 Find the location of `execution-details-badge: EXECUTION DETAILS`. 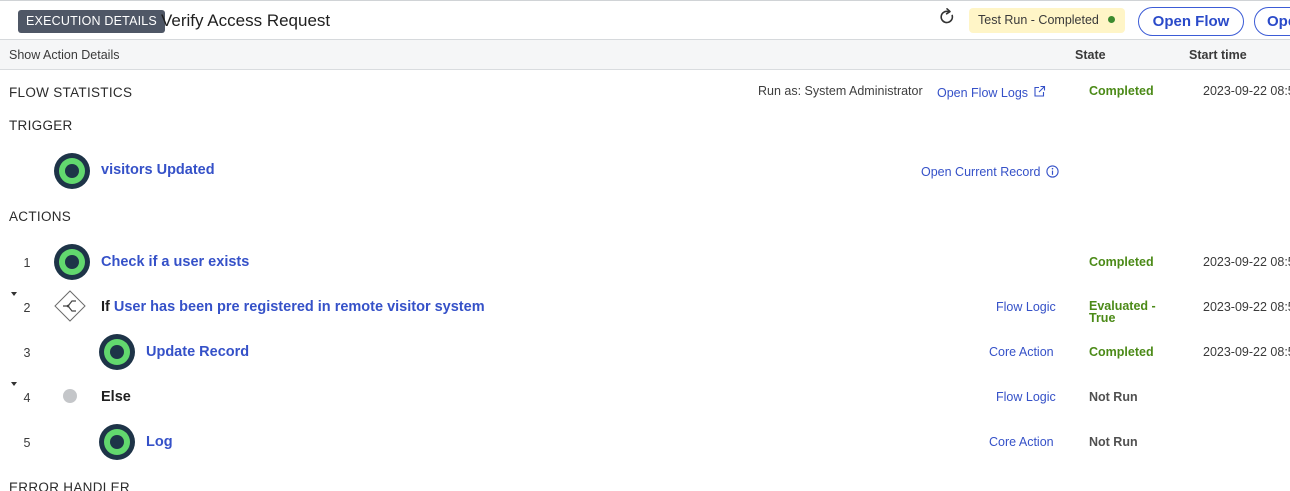

execution-details-badge: EXECUTION DETAILS is located at coordinates (91, 21).